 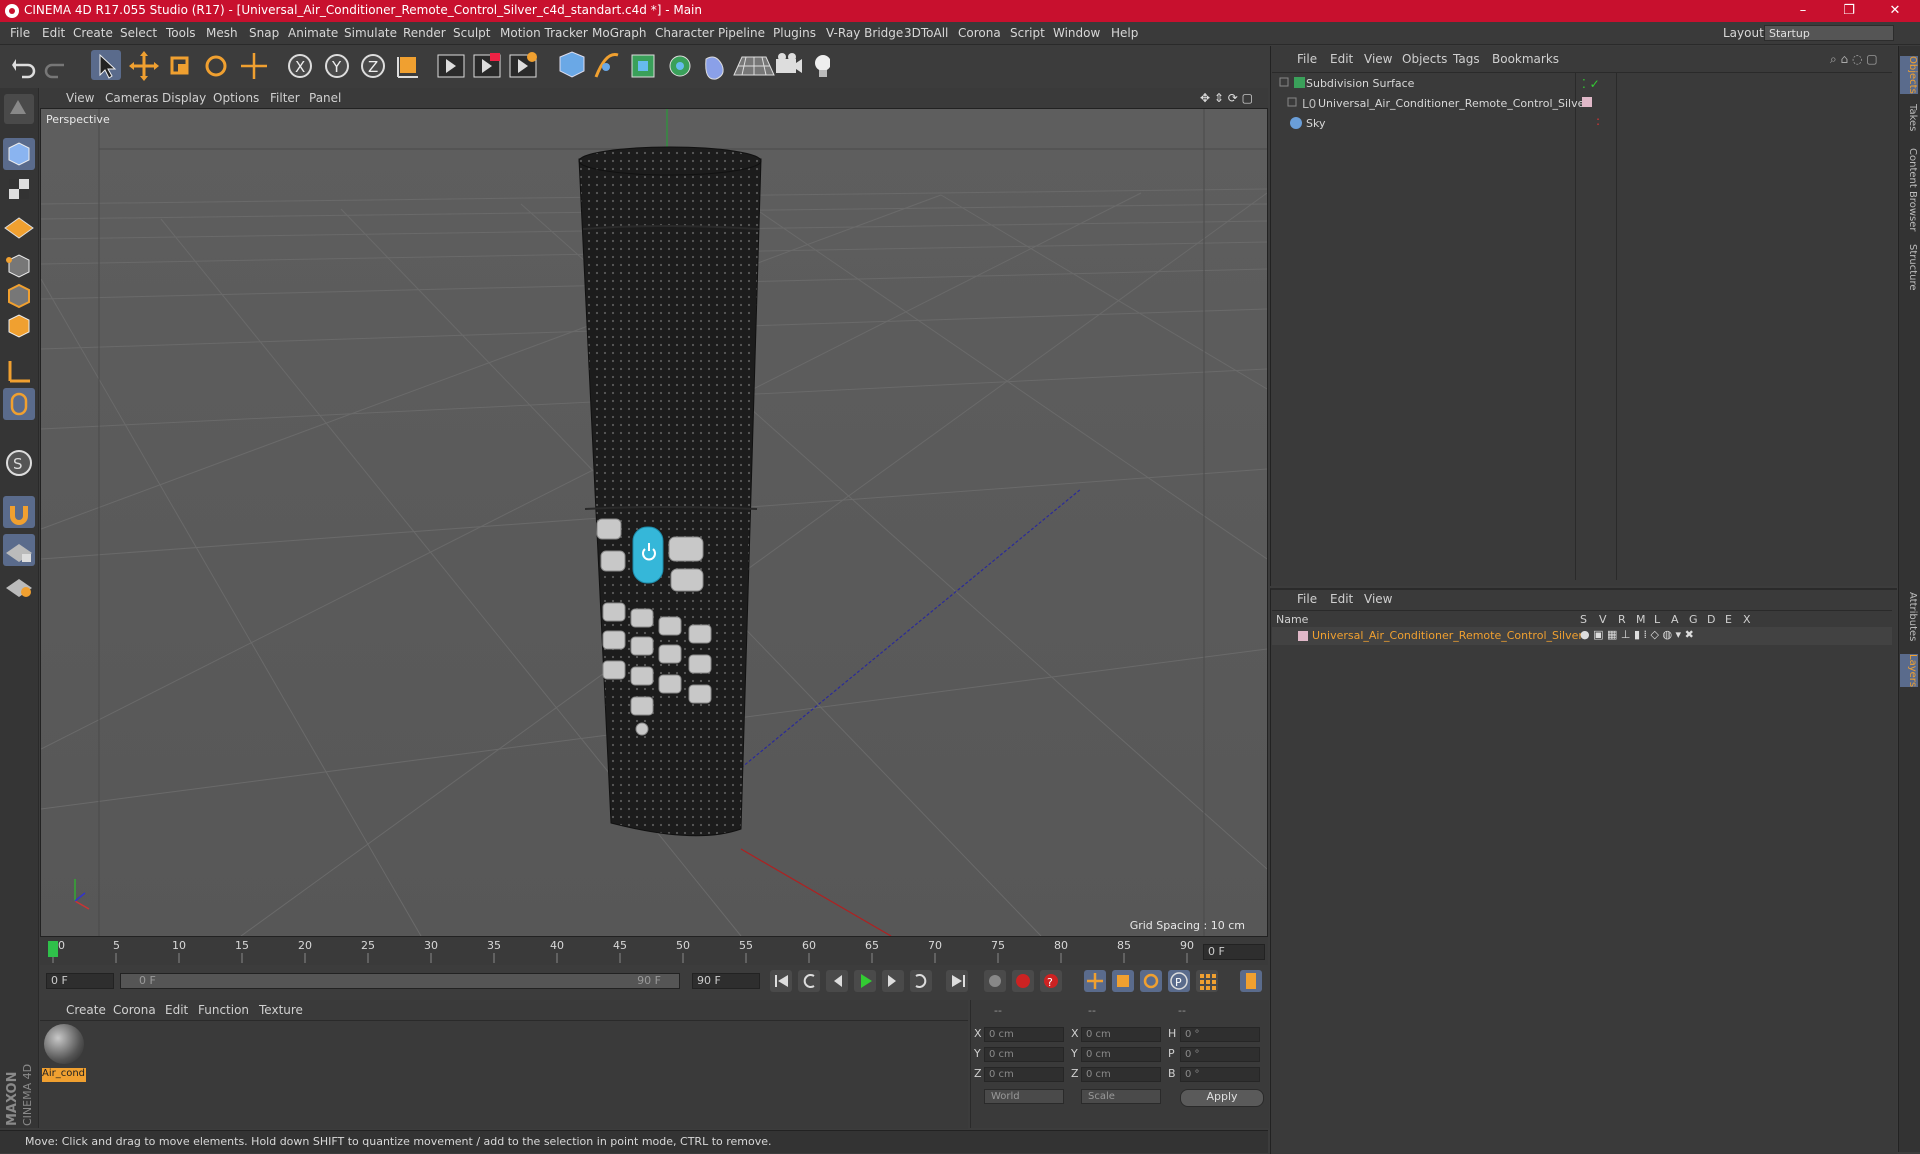 What do you see at coordinates (794, 33) in the screenshot?
I see `menu-plugins: Plugins` at bounding box center [794, 33].